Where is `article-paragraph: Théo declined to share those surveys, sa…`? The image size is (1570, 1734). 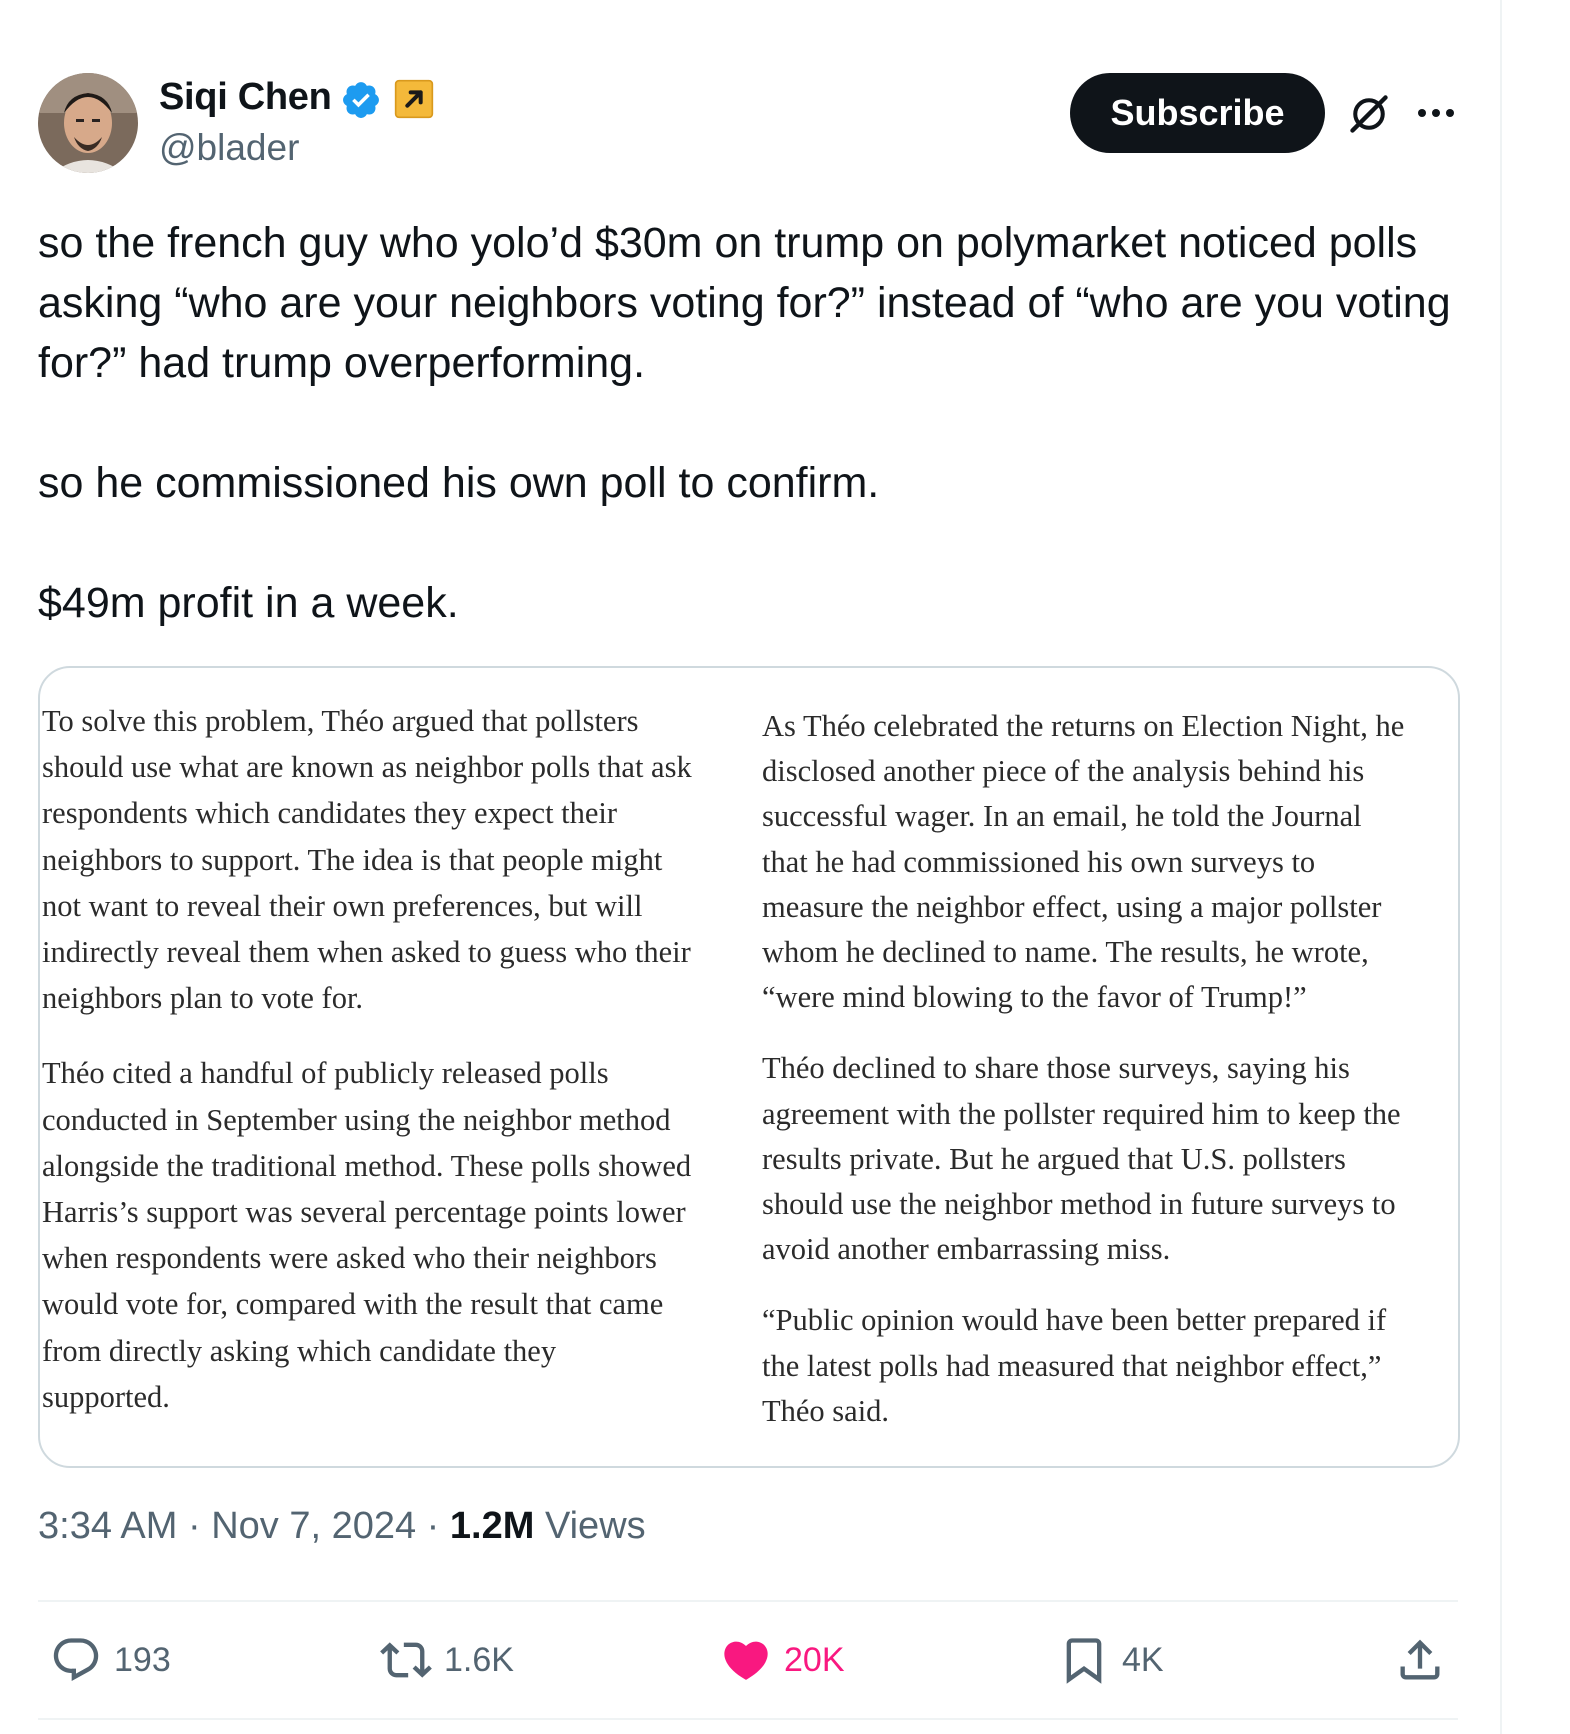
article-paragraph: Théo declined to share those surveys, sa… is located at coordinates (1083, 1159).